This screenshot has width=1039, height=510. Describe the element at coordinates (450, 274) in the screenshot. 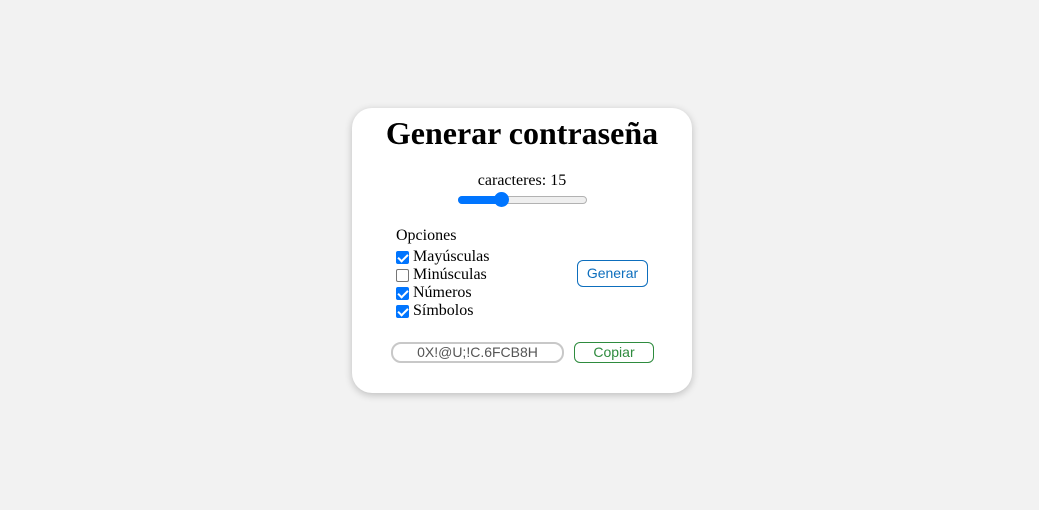

I see `option-lowercase-label: Minúsculas` at that location.